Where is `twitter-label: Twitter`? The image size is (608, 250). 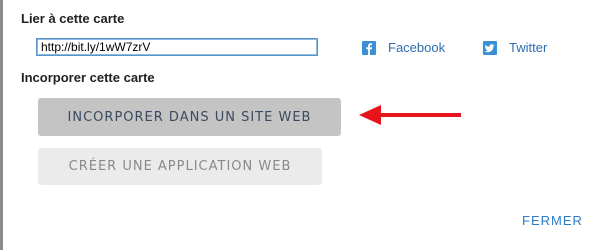
twitter-label: Twitter is located at coordinates (528, 47).